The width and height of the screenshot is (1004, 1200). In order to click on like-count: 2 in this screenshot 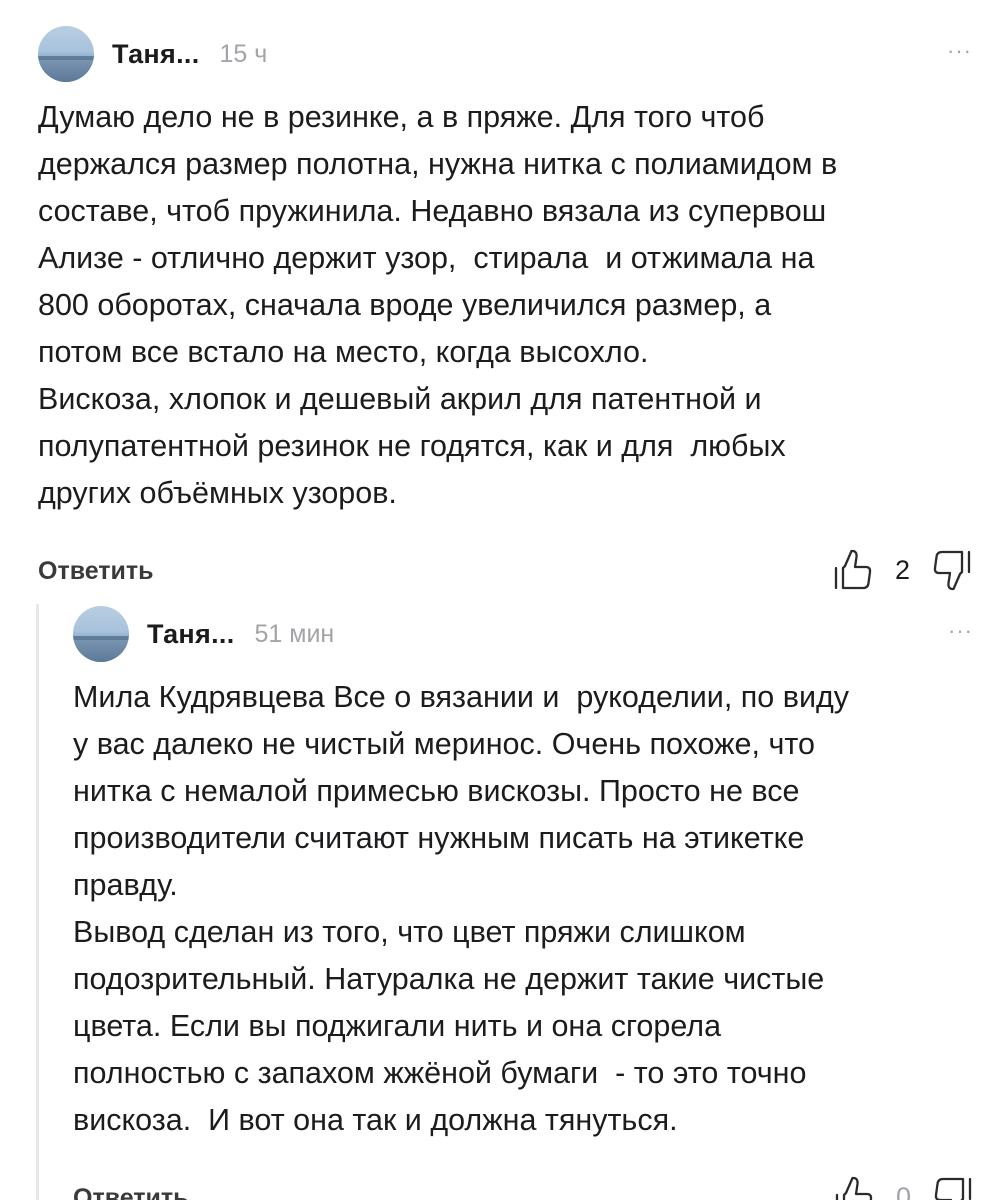, I will do `click(902, 569)`.